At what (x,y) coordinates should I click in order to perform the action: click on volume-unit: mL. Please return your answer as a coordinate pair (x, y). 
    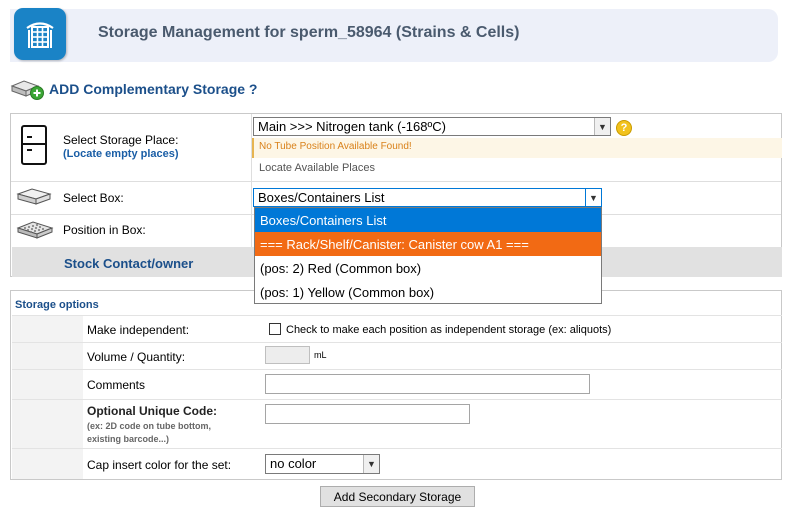
    Looking at the image, I should click on (320, 355).